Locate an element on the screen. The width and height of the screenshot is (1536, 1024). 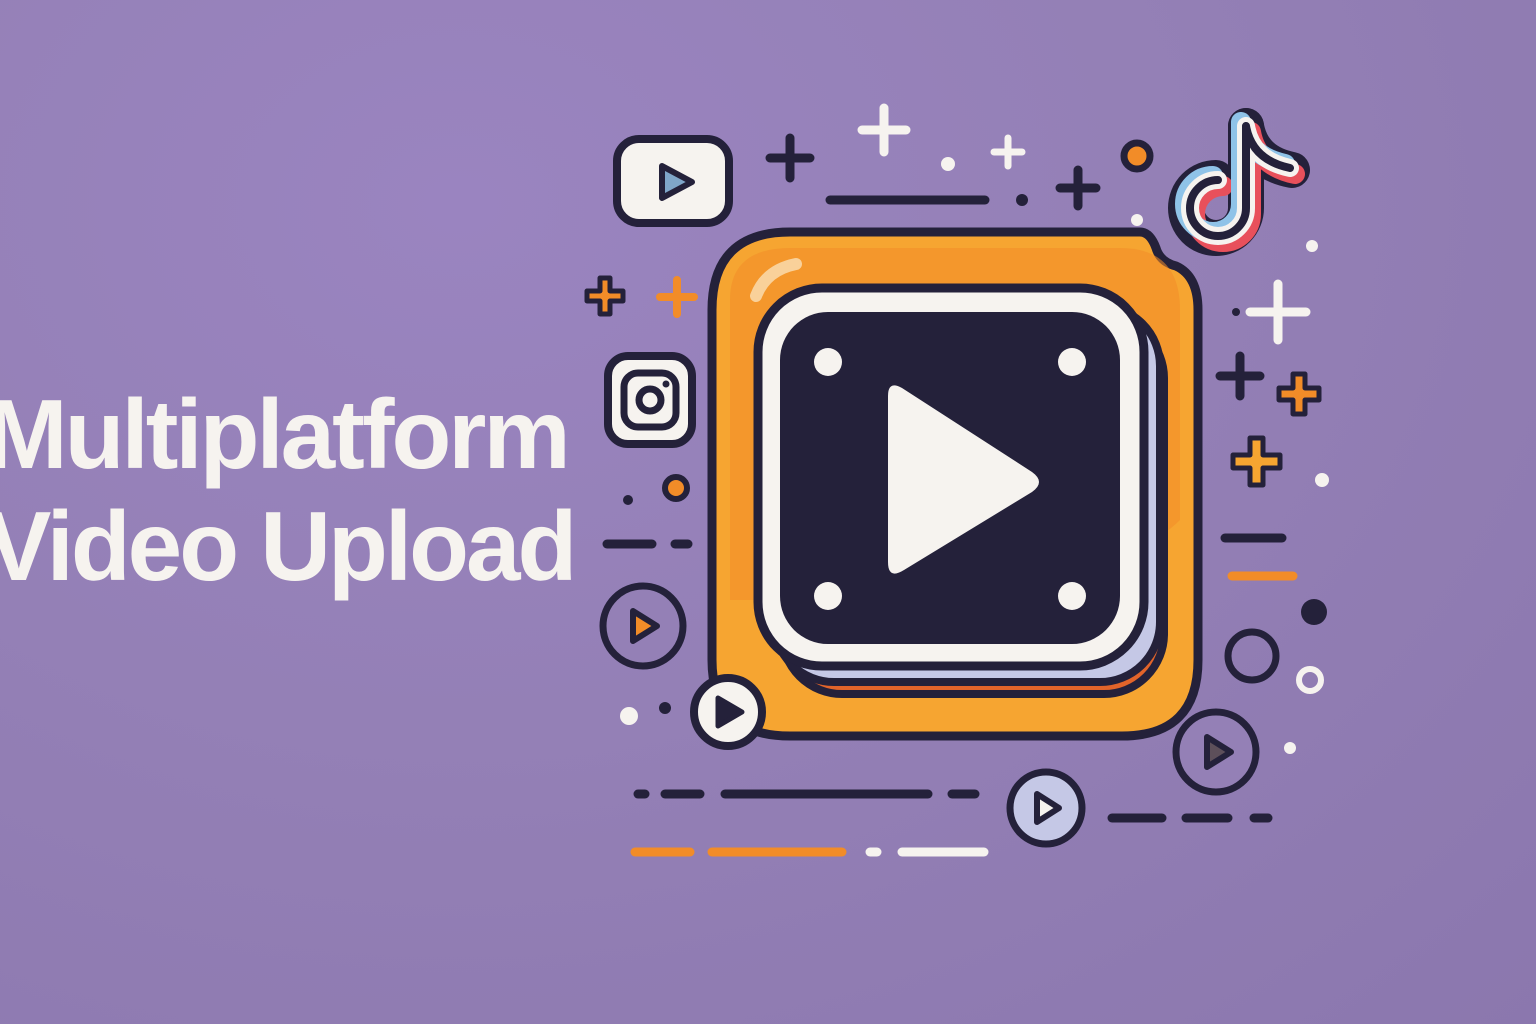
tiktok-icon is located at coordinates (1239, 182).